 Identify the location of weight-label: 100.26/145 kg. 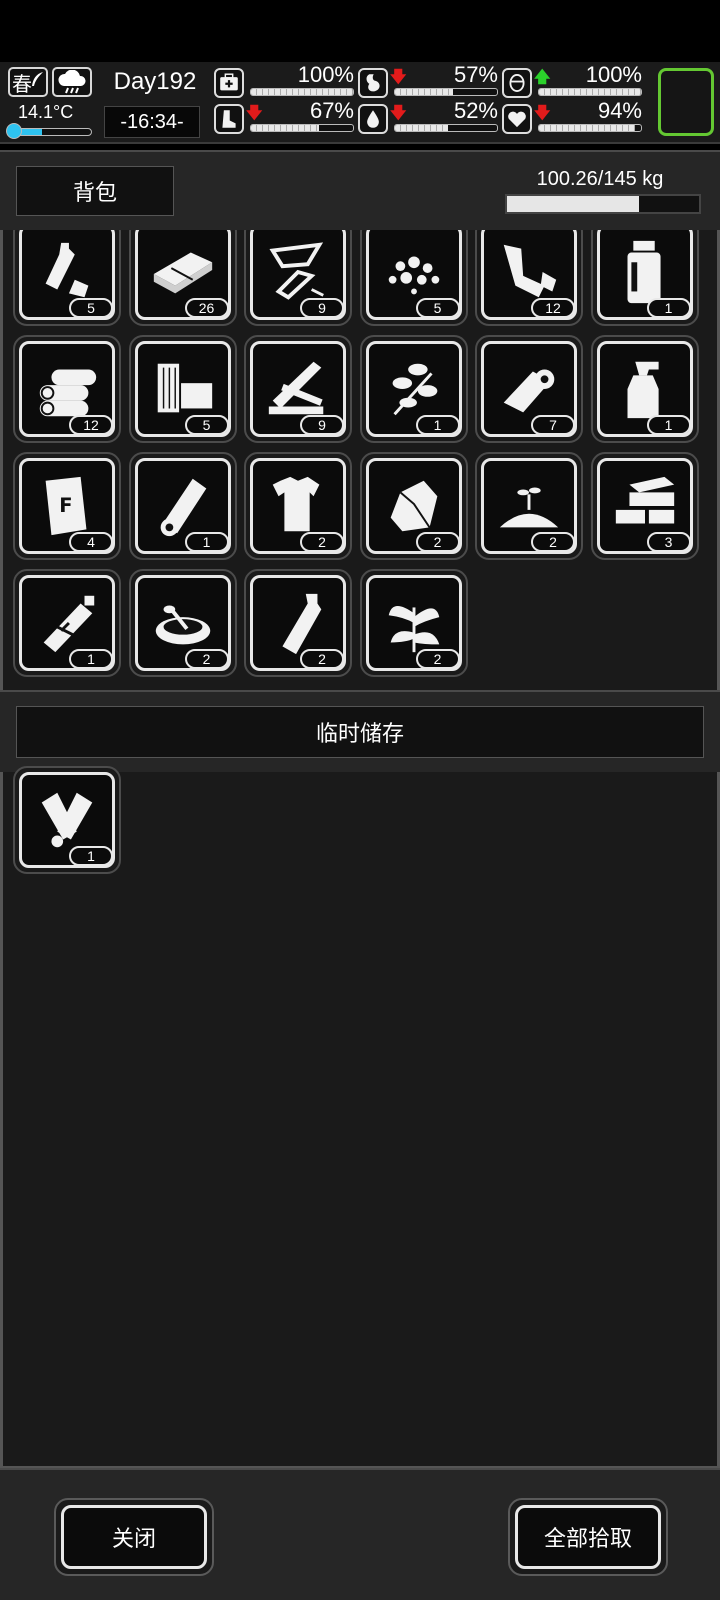
(600, 179).